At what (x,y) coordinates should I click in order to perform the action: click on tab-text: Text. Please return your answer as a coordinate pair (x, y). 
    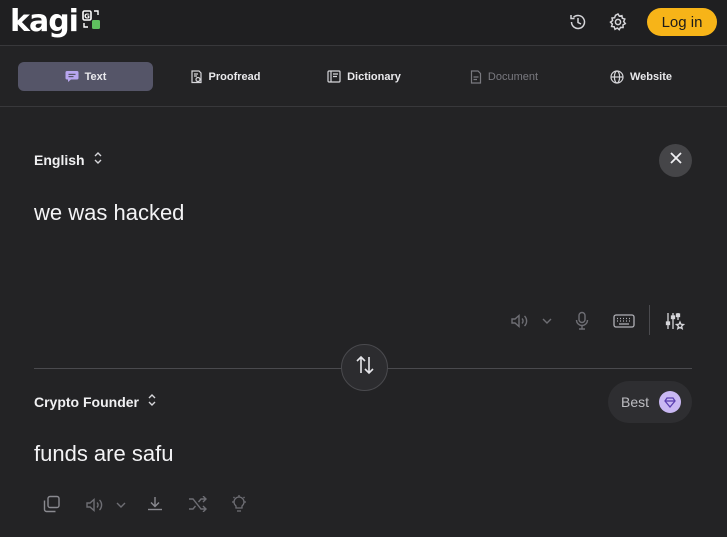
    Looking at the image, I should click on (85, 76).